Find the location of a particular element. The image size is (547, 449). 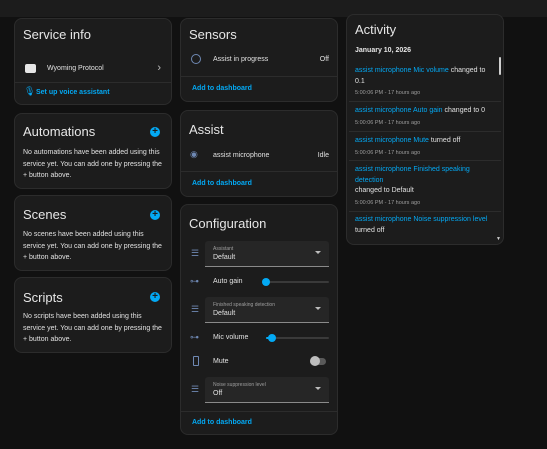

assist-row-microphone: ◉ assist microphone Idle is located at coordinates (259, 156).